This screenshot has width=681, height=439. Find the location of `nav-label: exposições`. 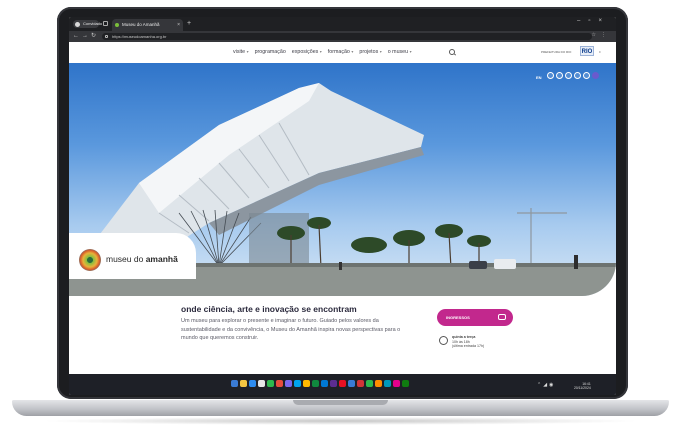

nav-label: exposições is located at coordinates (305, 52).